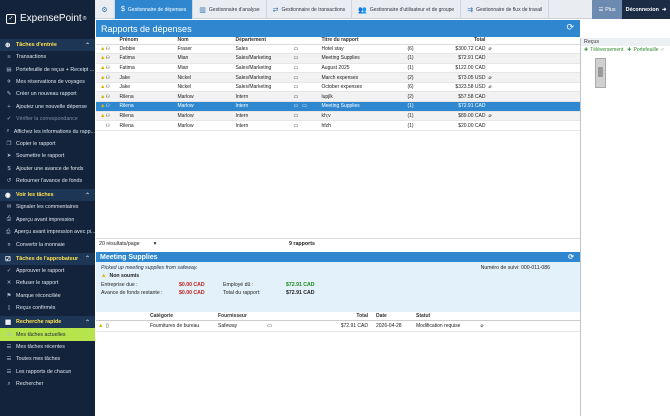 This screenshot has height=416, width=670. Describe the element at coordinates (458, 41) in the screenshot. I see `col-total: Total` at that location.